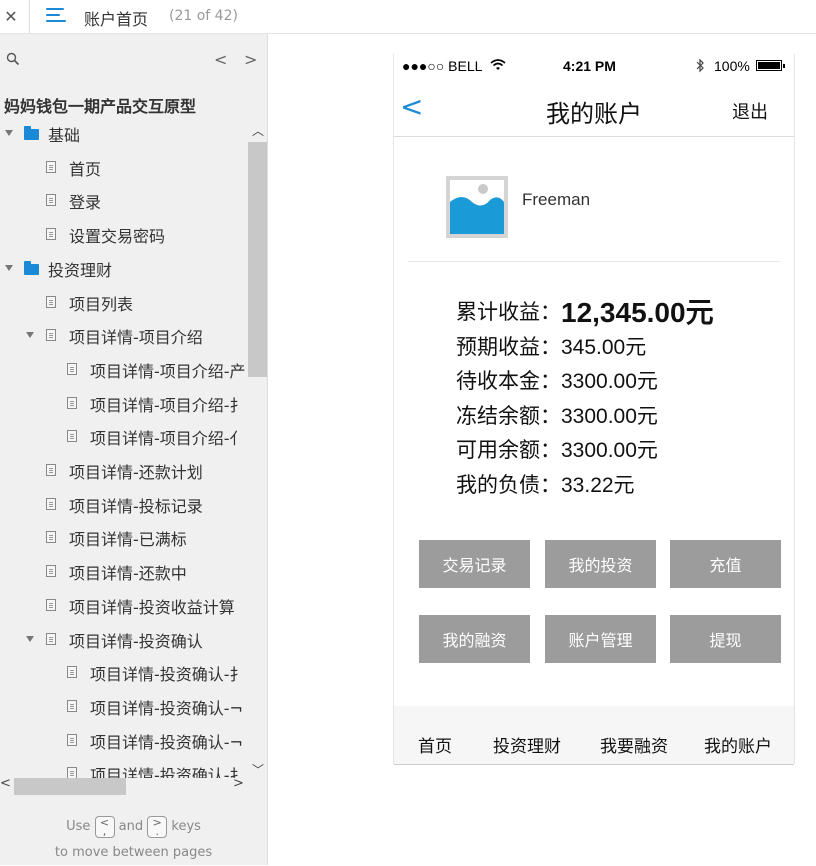 The image size is (816, 866). Describe the element at coordinates (124, 200) in the screenshot. I see `tree-item-login: 登录` at that location.